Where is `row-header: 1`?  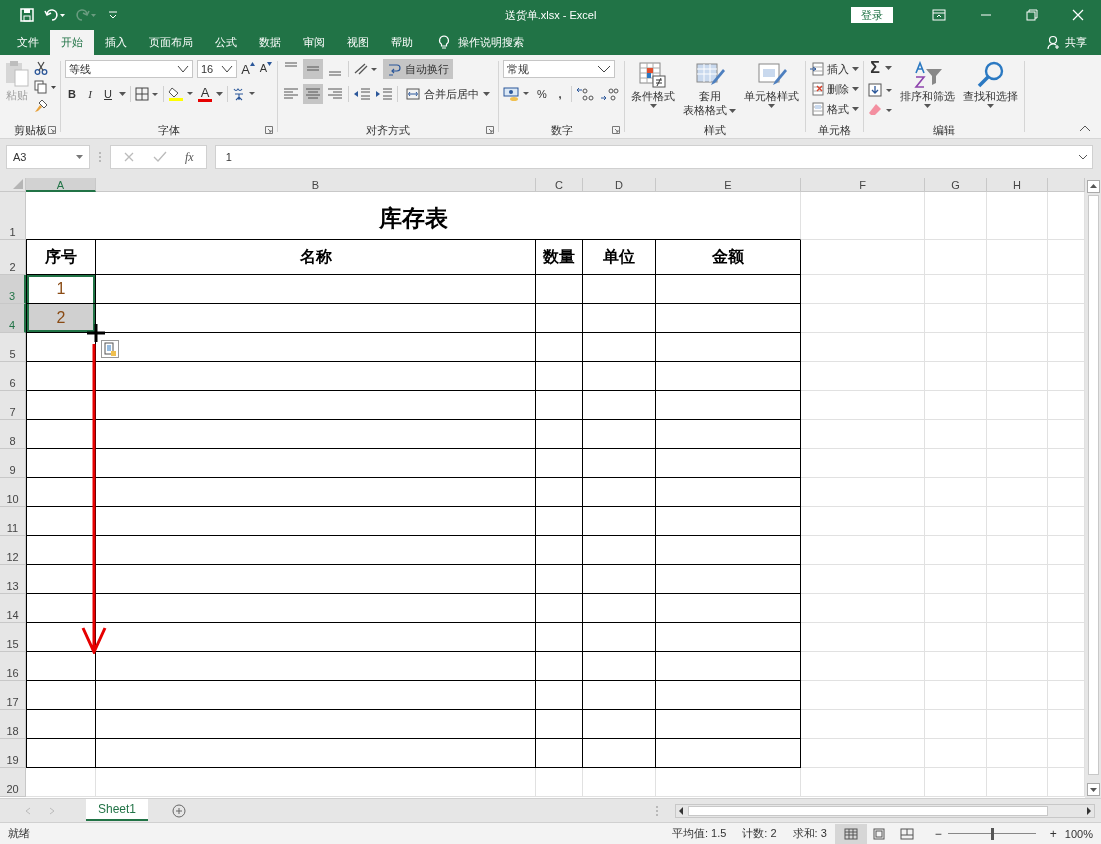 row-header: 1 is located at coordinates (13, 216).